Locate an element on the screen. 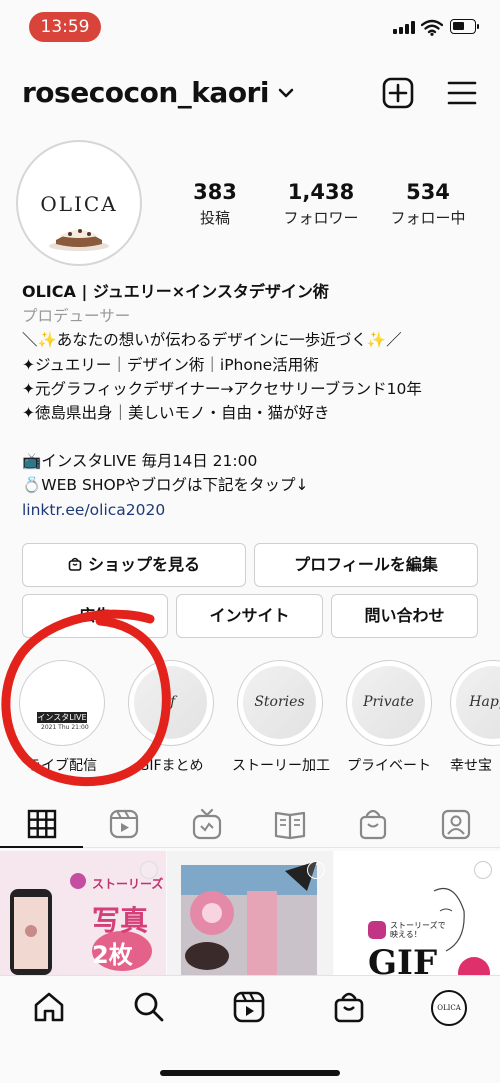 The height and width of the screenshot is (1083, 500). bottom-navigation: OLICA is located at coordinates (250, 1029).